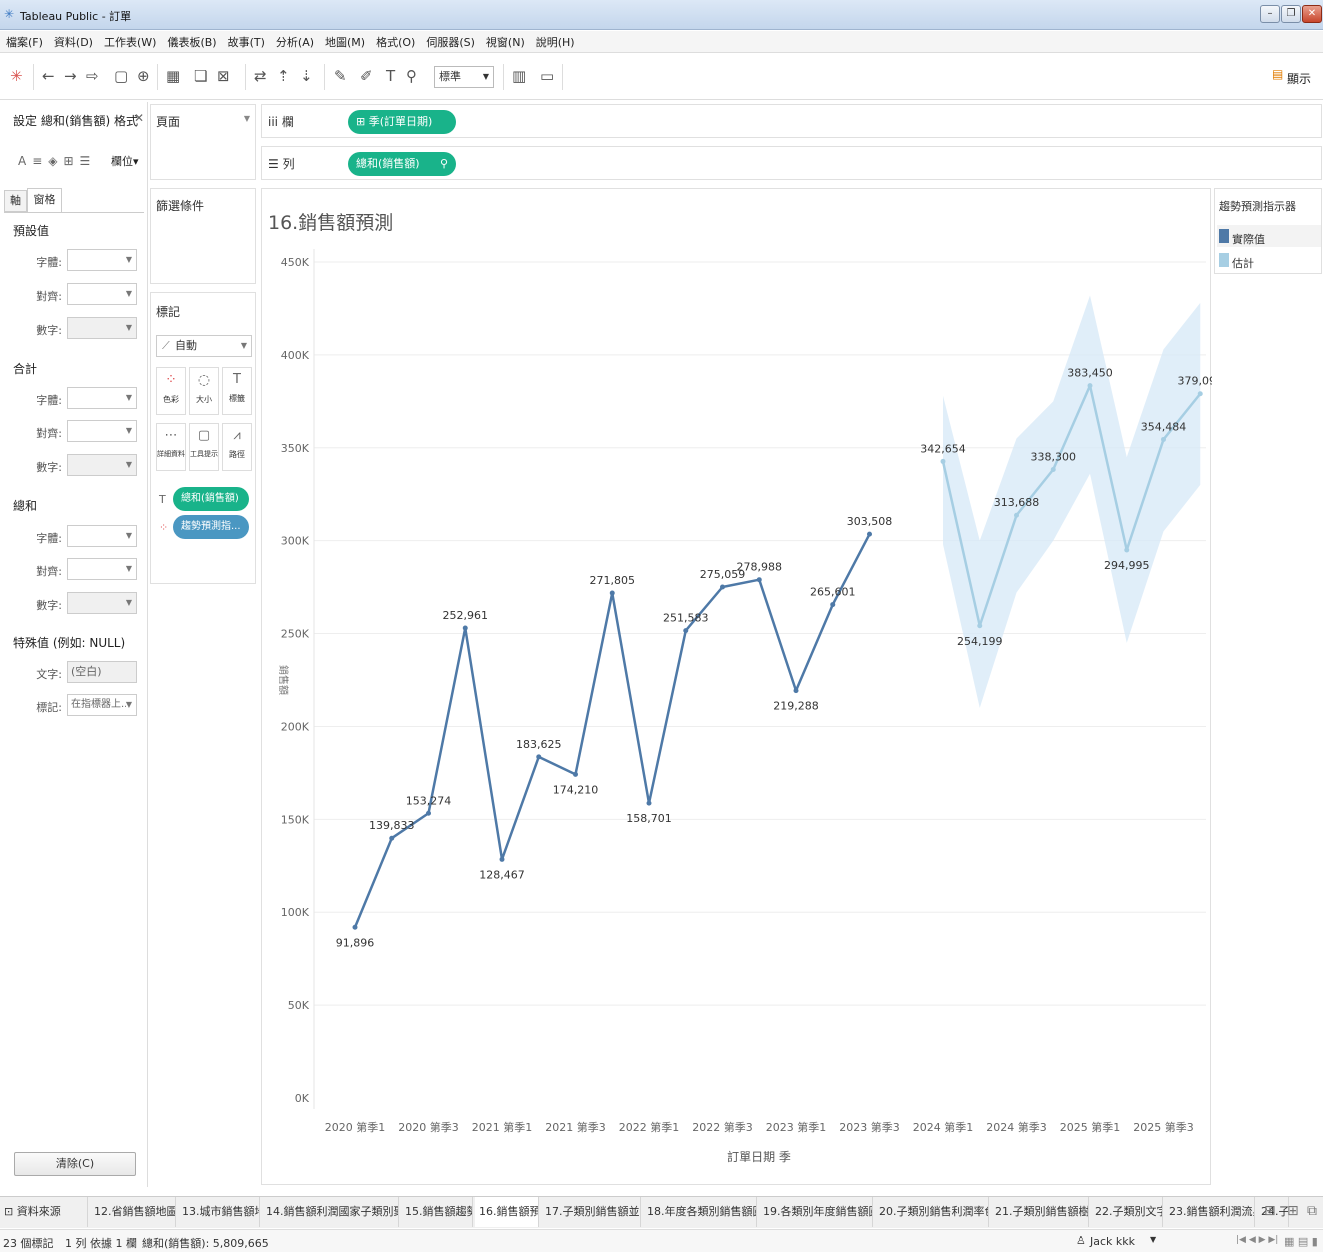 This screenshot has height=1252, width=1323. What do you see at coordinates (73, 42) in the screenshot?
I see `menu-item-1: 資料(D)` at bounding box center [73, 42].